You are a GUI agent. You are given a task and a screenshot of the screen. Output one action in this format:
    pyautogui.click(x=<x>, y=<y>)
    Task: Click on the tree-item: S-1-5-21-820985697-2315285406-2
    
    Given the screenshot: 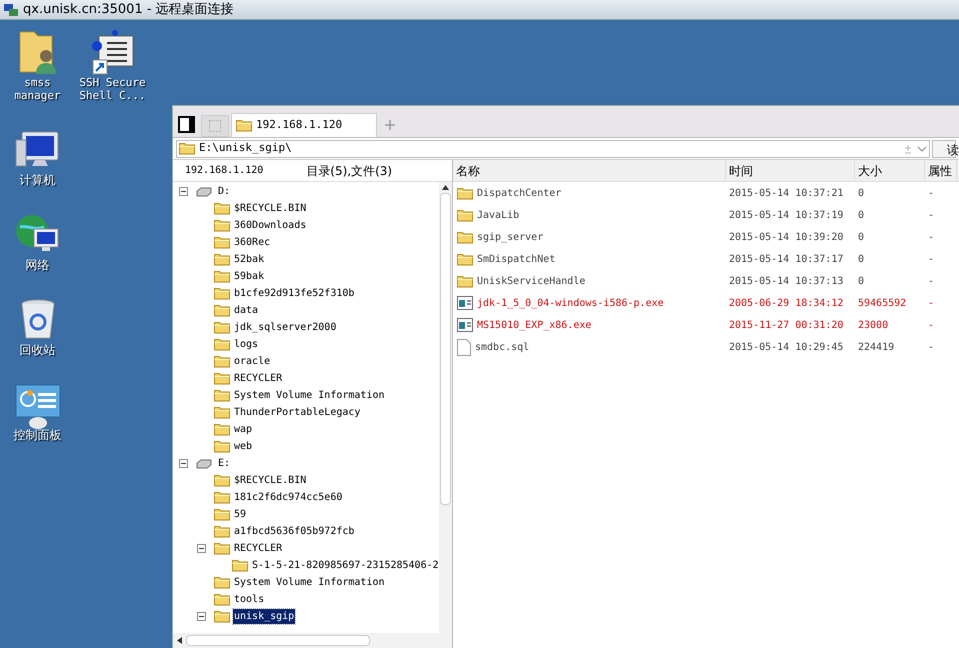 What is the action you would take?
    pyautogui.click(x=345, y=565)
    